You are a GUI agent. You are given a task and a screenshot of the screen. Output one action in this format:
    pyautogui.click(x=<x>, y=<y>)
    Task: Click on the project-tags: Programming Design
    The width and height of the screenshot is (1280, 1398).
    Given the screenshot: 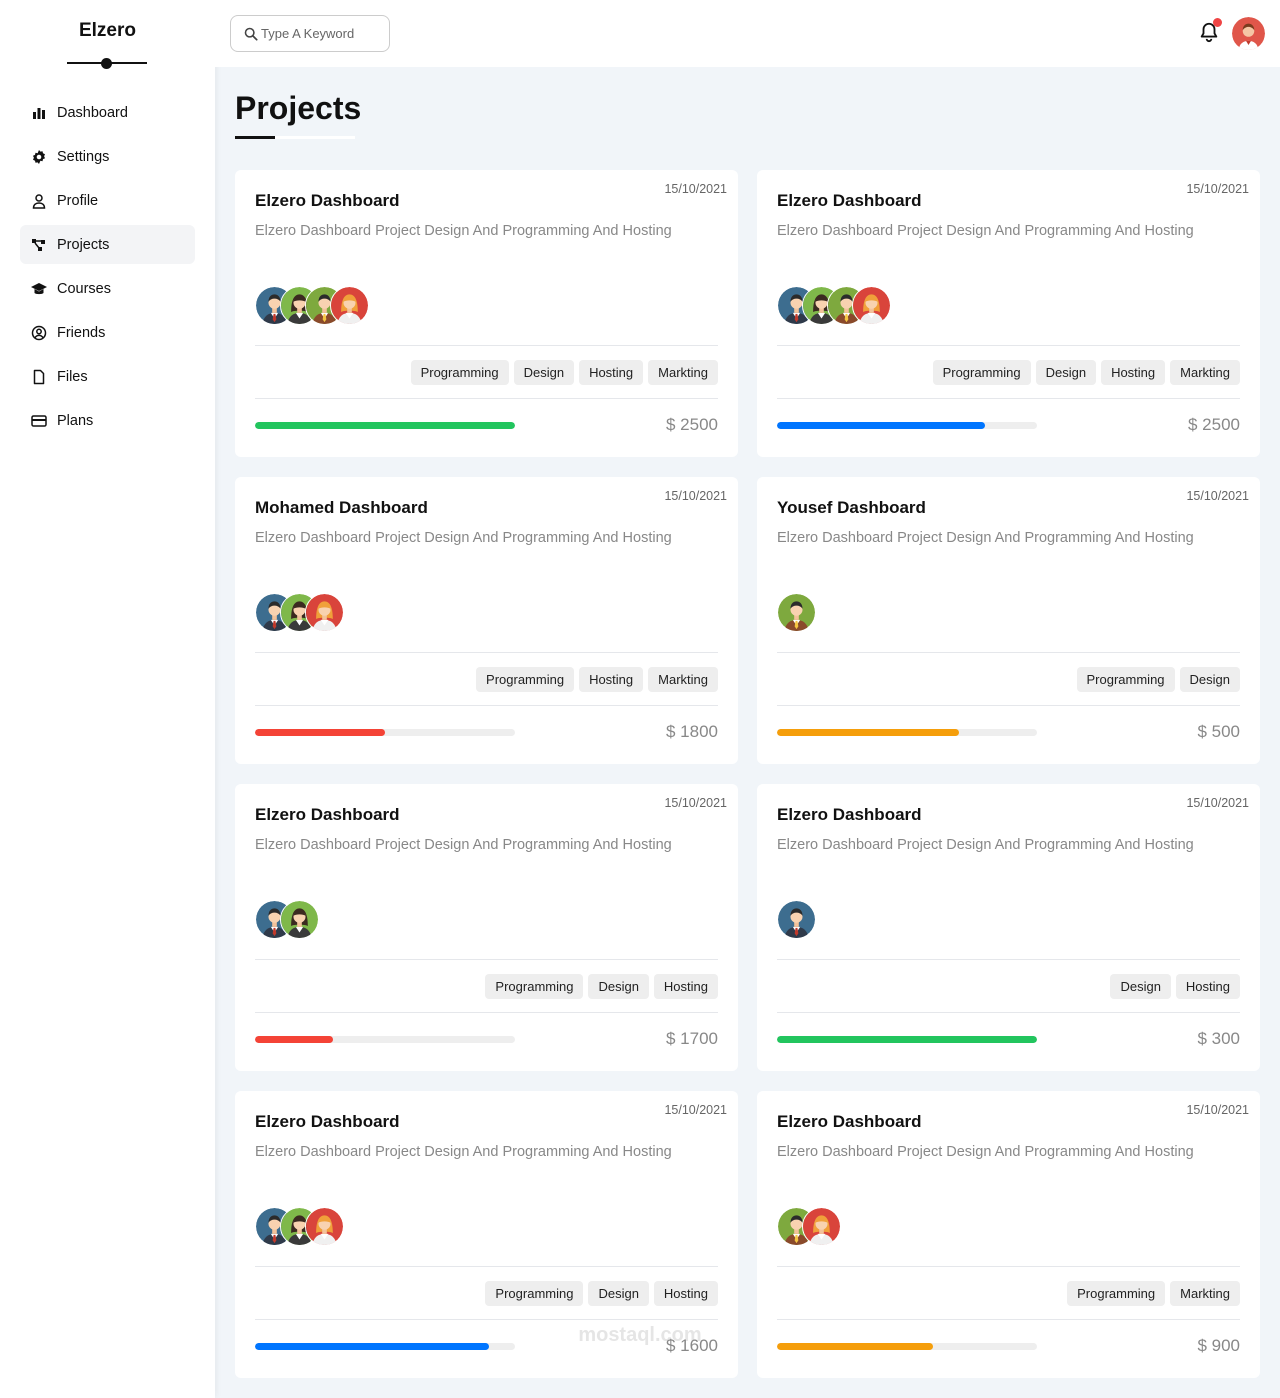 What is the action you would take?
    pyautogui.click(x=1158, y=679)
    